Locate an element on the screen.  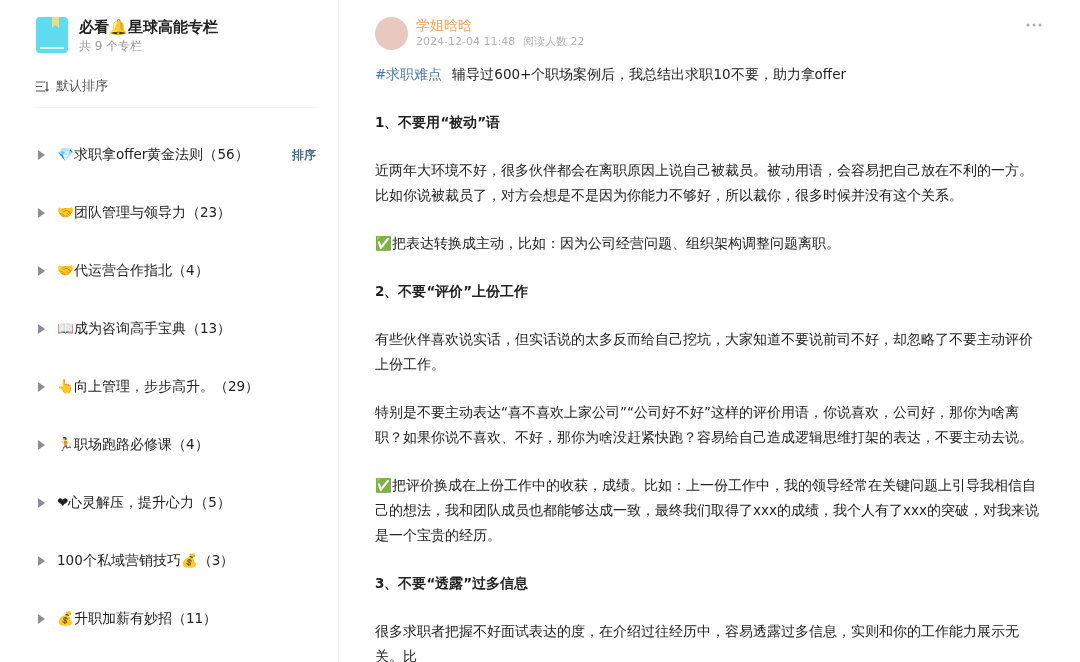
sort-icon is located at coordinates (42, 86).